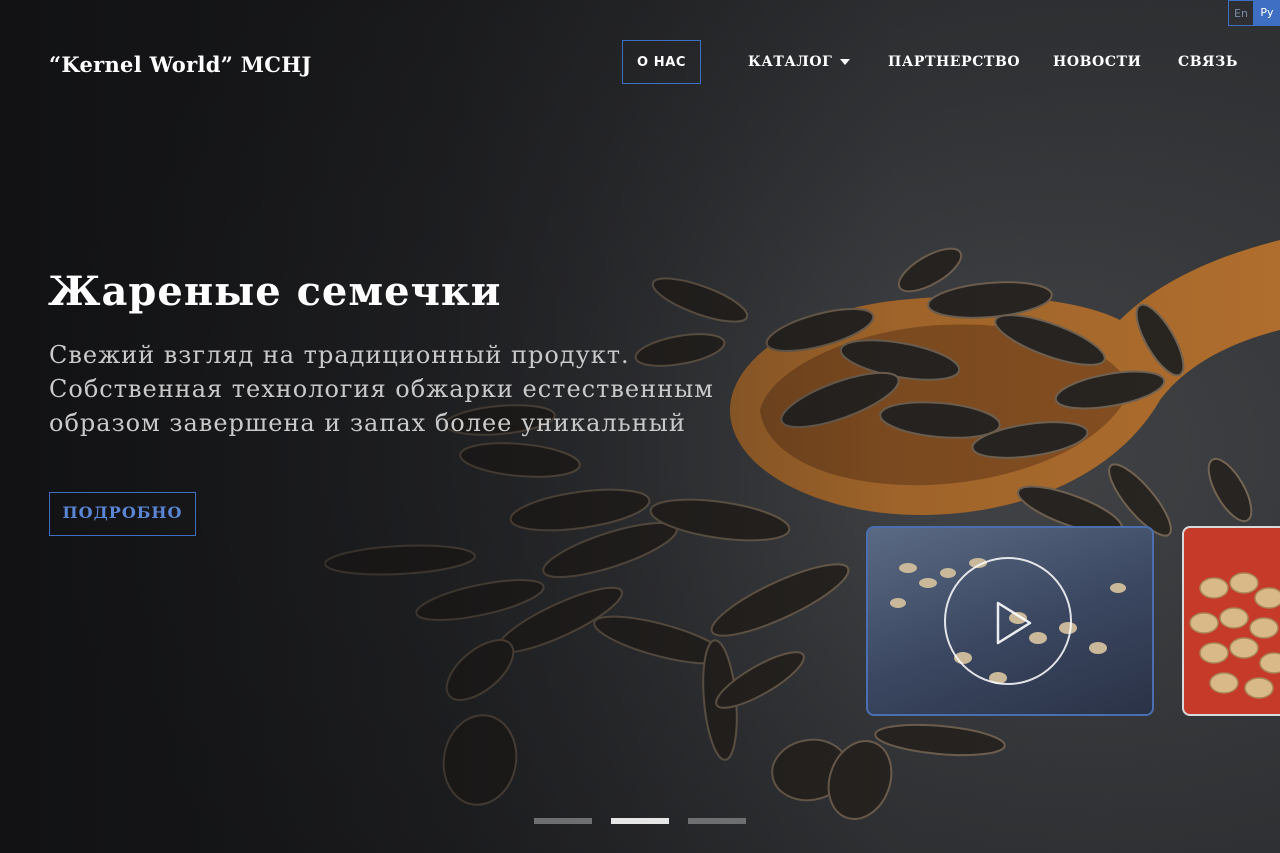  What do you see at coordinates (1097, 62) in the screenshot?
I see `nav-item-news: НОВОСТИ` at bounding box center [1097, 62].